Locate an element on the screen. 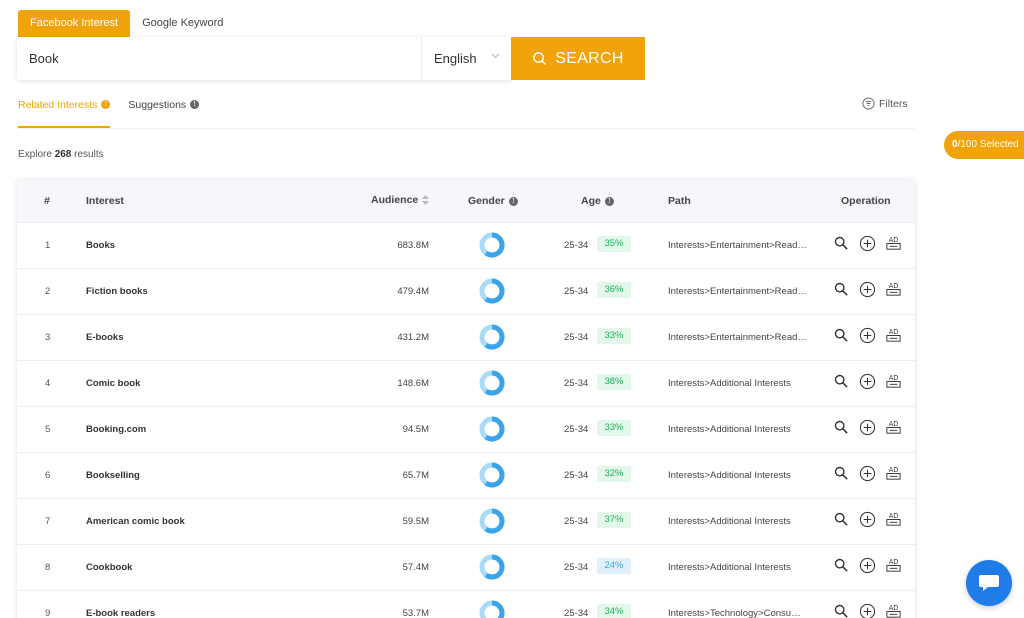 This screenshot has height=618, width=1024. interest-name: Bookselling is located at coordinates (113, 475).